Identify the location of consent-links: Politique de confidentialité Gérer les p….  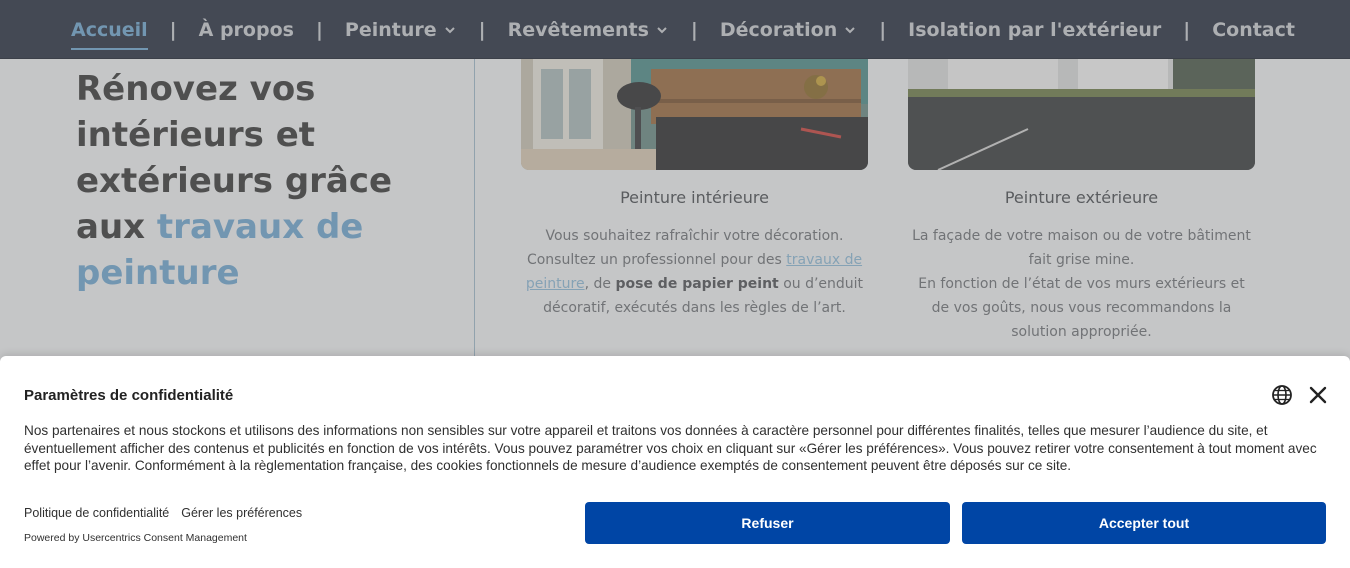
(163, 513).